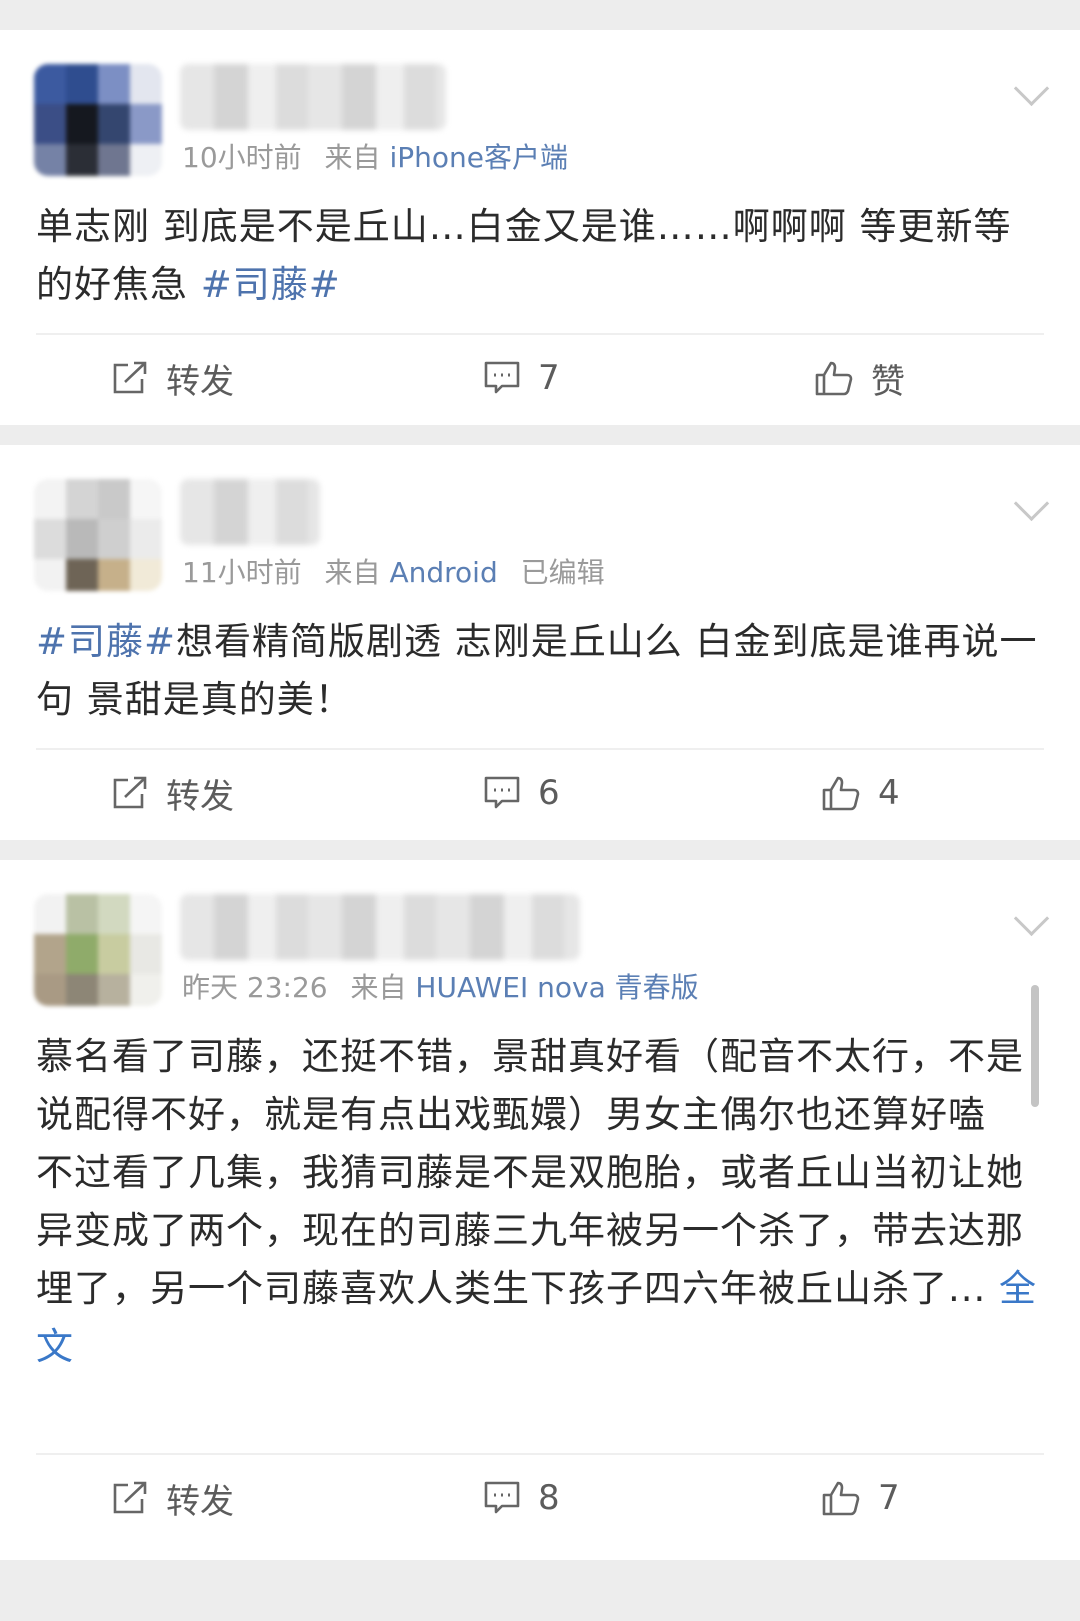 The width and height of the screenshot is (1080, 1621). Describe the element at coordinates (861, 1498) in the screenshot. I see `like-button: 7` at that location.